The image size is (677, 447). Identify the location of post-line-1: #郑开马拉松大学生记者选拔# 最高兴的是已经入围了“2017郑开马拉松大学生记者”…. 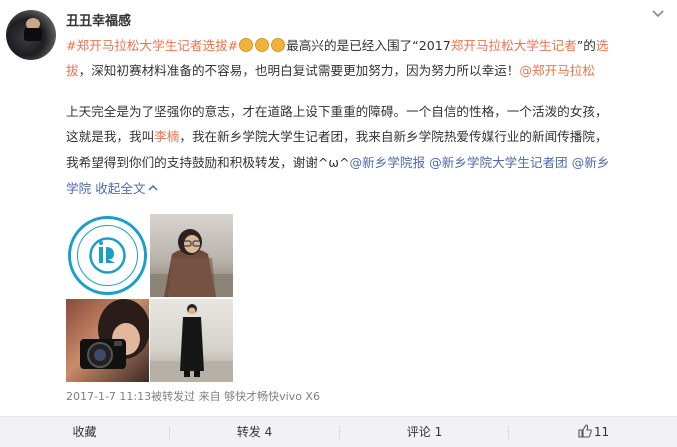
(337, 45).